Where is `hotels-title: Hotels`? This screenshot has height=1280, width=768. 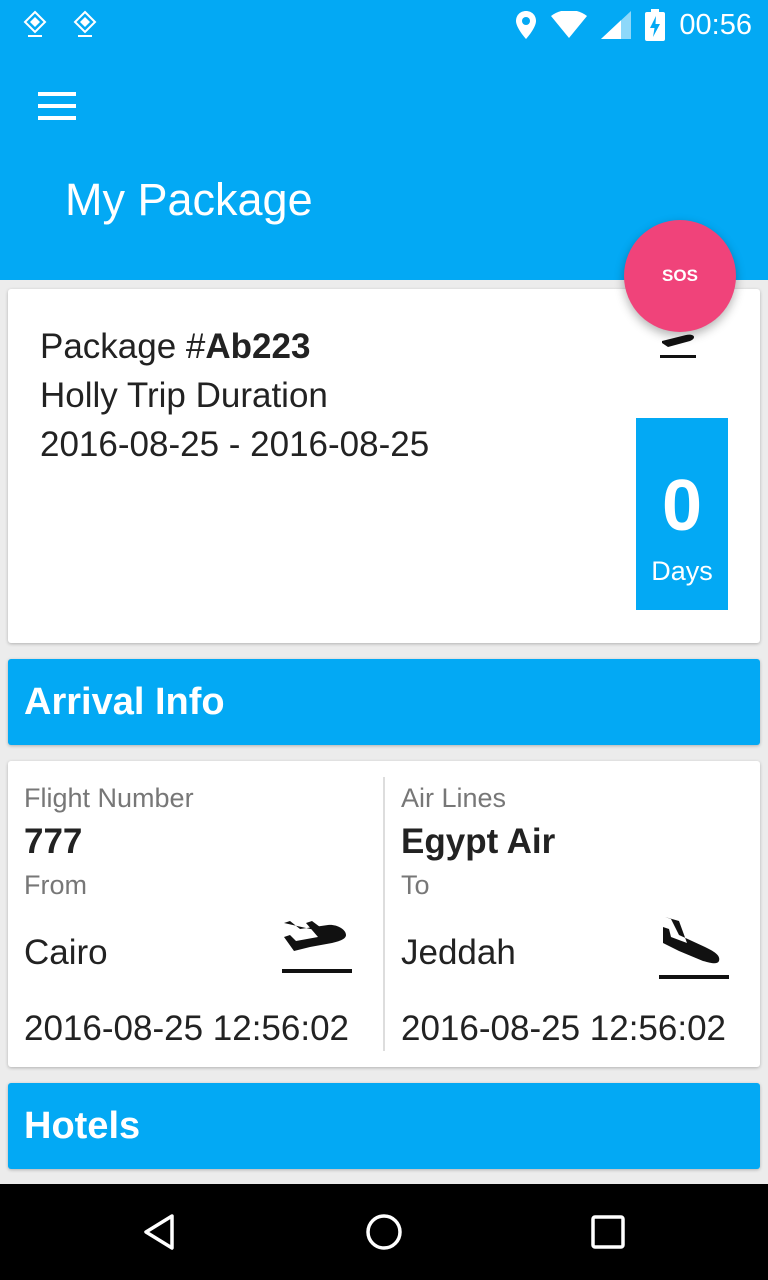
hotels-title: Hotels is located at coordinates (82, 1126).